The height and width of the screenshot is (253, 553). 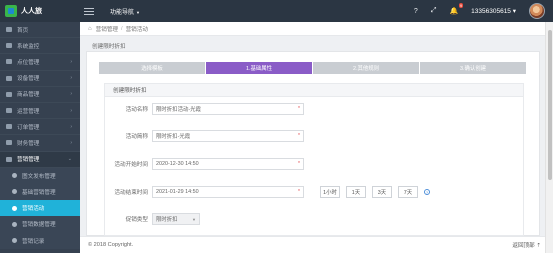 I want to click on user-menu: 13356305615 ▾, so click(x=493, y=11).